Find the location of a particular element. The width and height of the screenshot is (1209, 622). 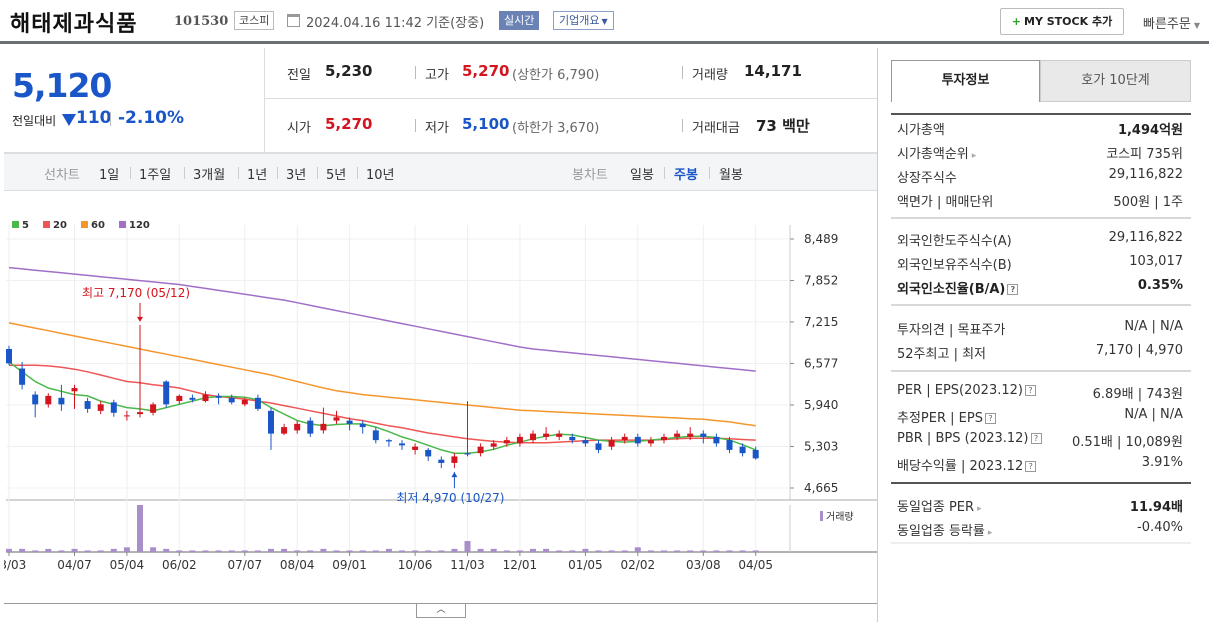

per-eps-value: 6.89배 | 743원 is located at coordinates (1137, 394).